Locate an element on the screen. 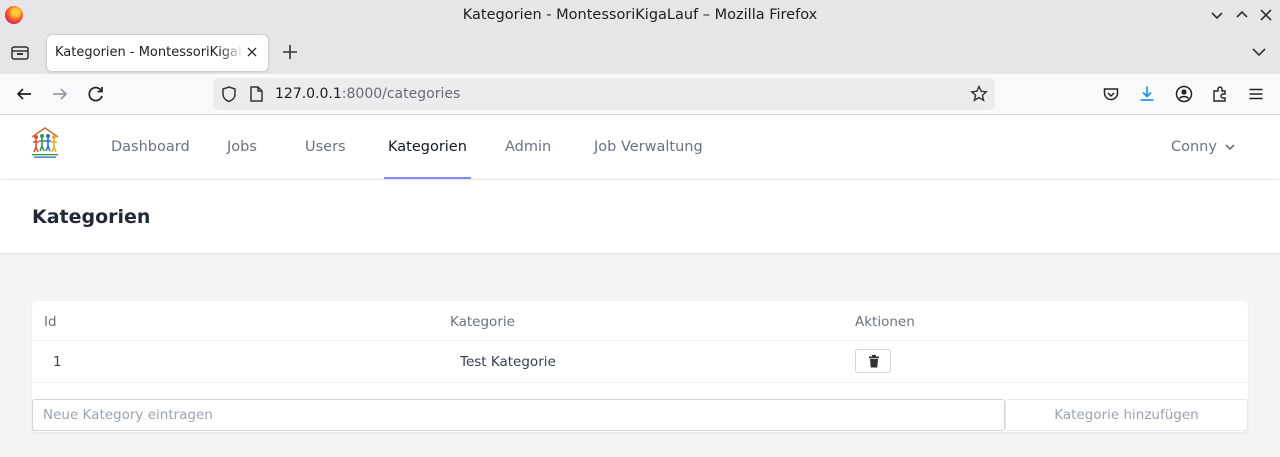  minimize-icon is located at coordinates (1217, 15).